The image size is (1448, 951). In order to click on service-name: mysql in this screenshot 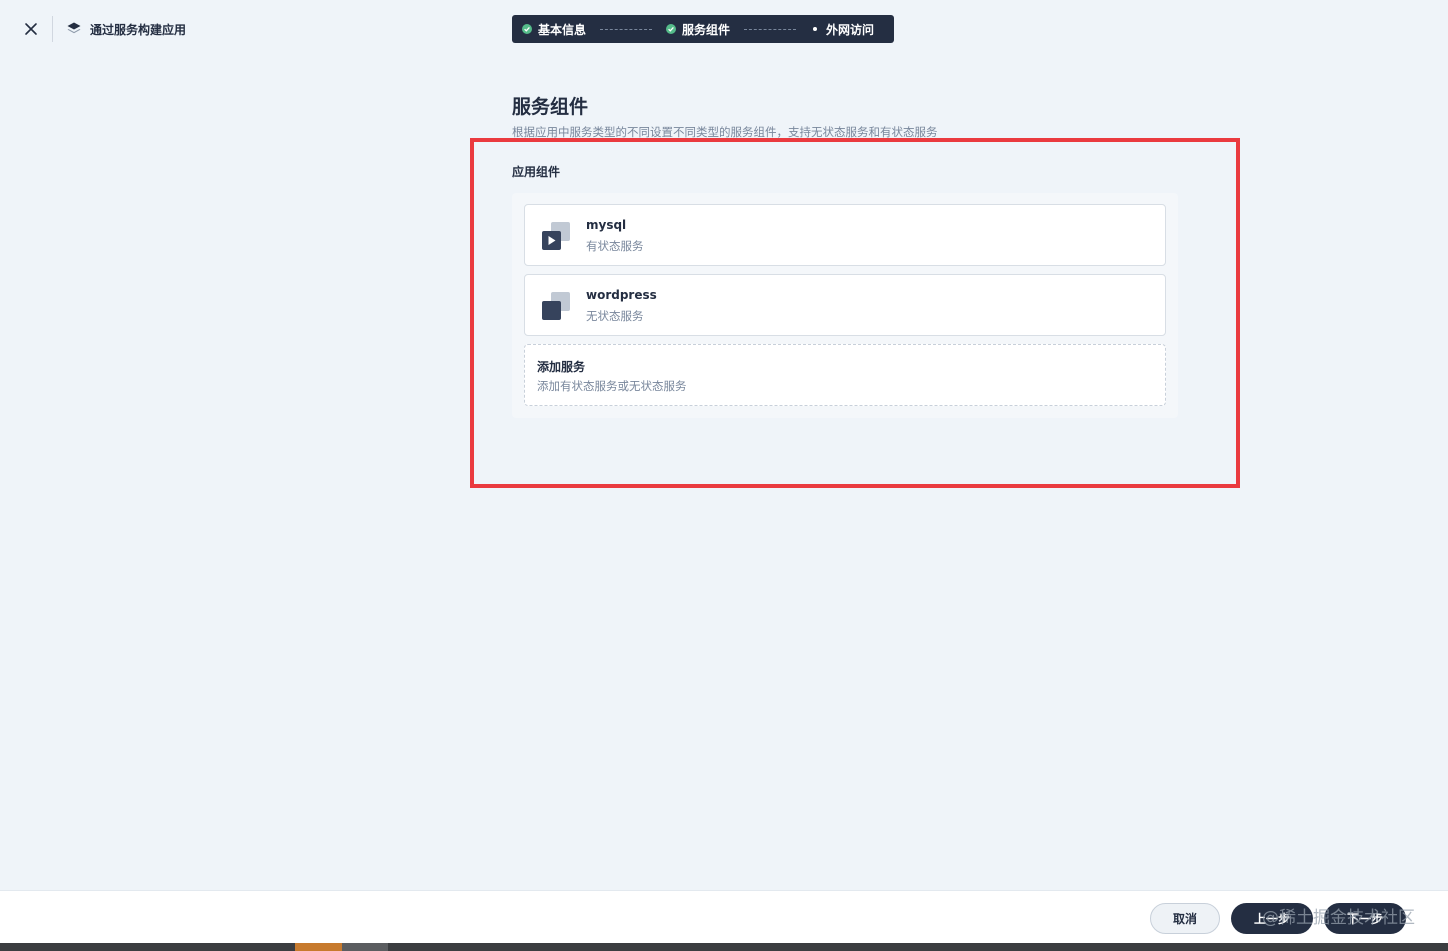, I will do `click(606, 225)`.